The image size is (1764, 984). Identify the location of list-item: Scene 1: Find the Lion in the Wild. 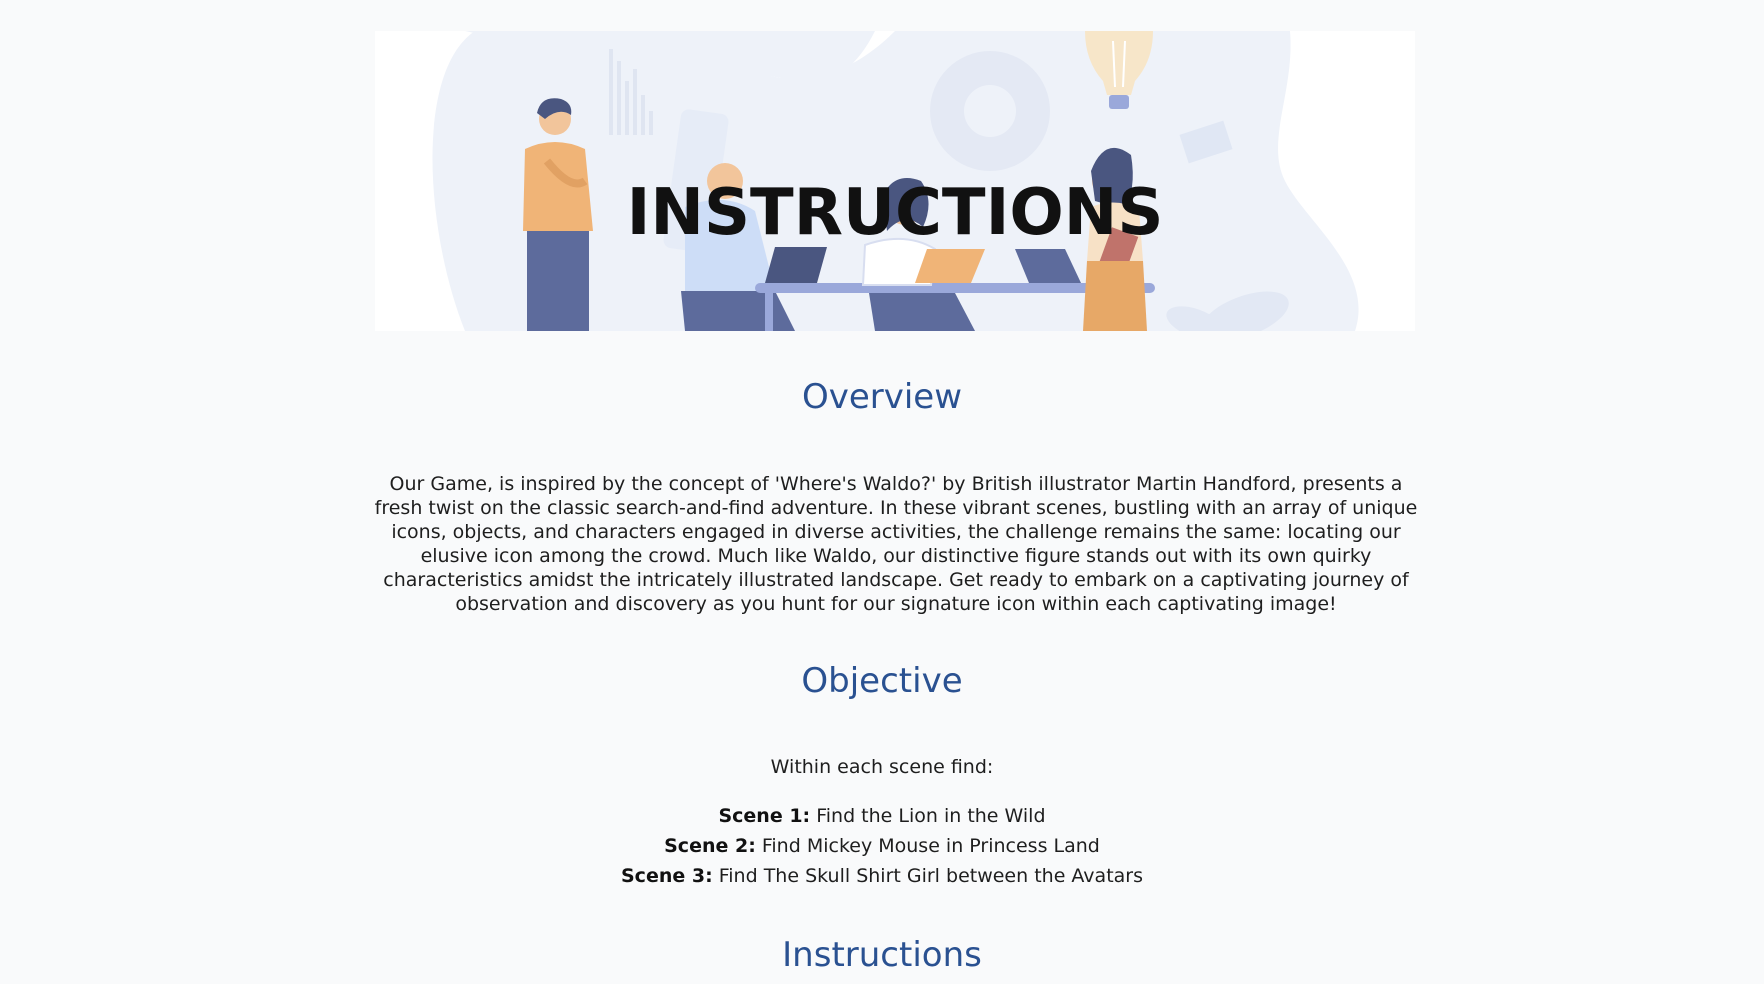
(882, 816).